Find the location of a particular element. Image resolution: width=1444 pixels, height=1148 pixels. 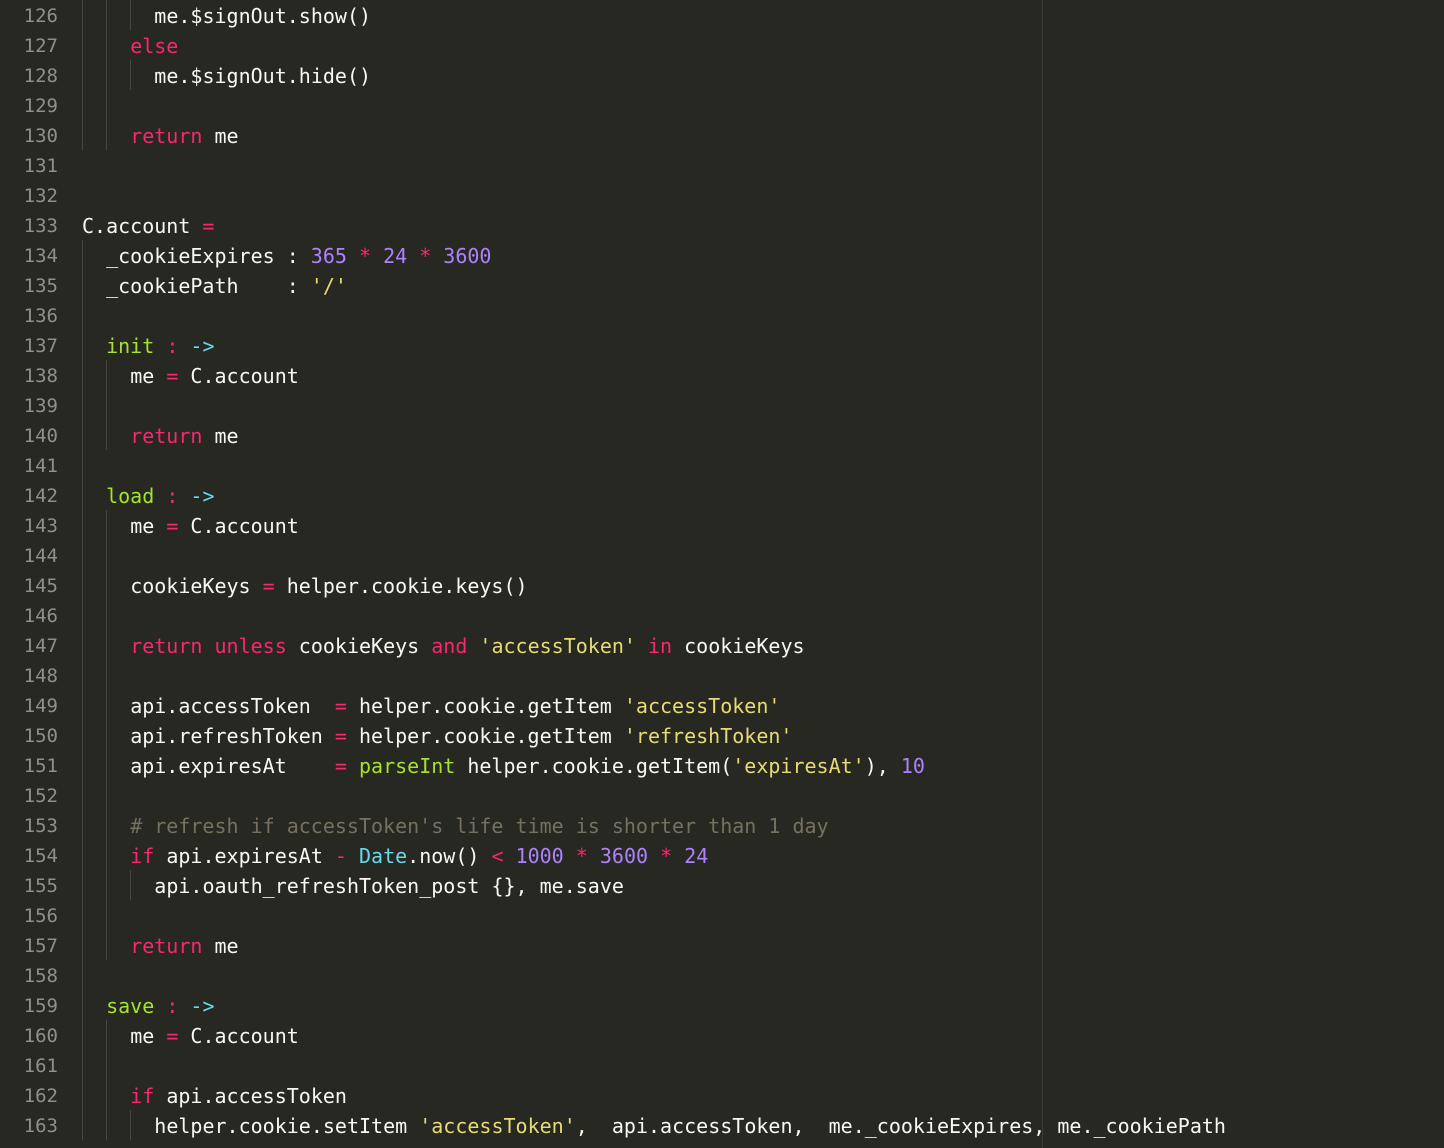

code-token: parseInt is located at coordinates (407, 766).